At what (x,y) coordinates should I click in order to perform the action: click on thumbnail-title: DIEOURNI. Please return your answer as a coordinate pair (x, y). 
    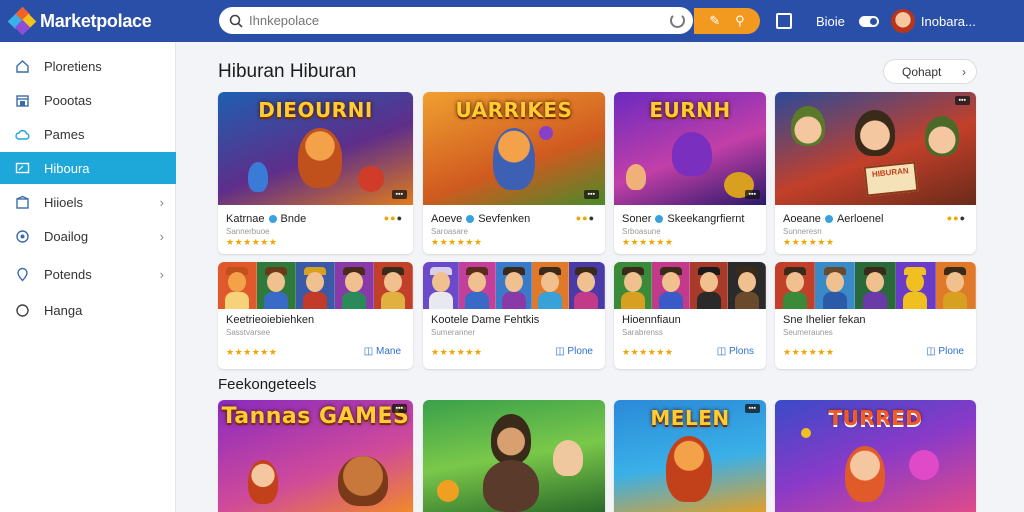
    Looking at the image, I should click on (315, 110).